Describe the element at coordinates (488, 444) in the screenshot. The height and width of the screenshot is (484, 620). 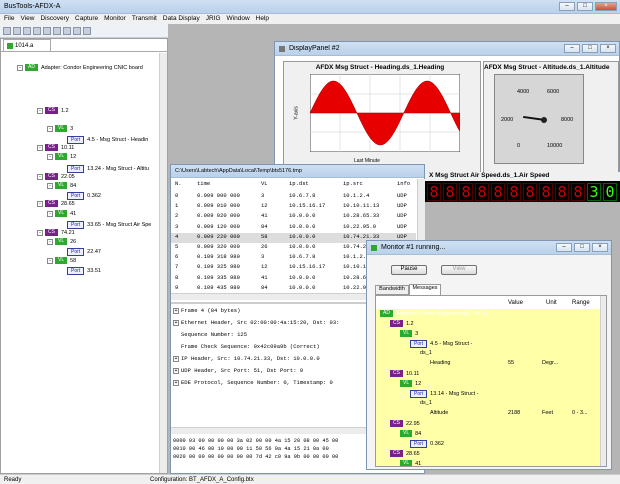
I see `monitor-row: Port 0.362` at that location.